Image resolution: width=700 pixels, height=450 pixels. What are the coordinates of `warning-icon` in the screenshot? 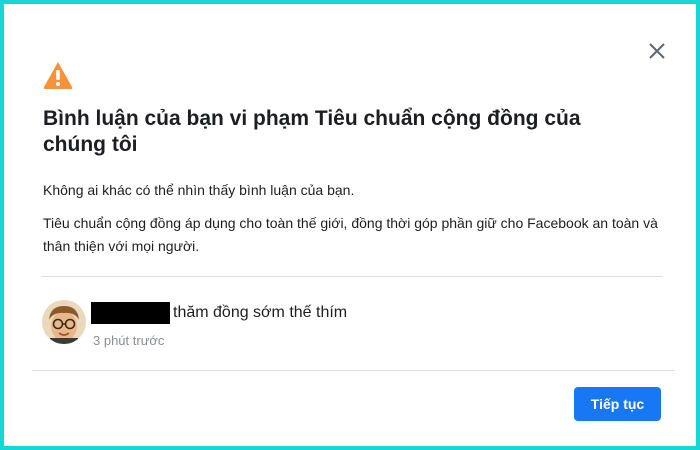 It's located at (58, 75).